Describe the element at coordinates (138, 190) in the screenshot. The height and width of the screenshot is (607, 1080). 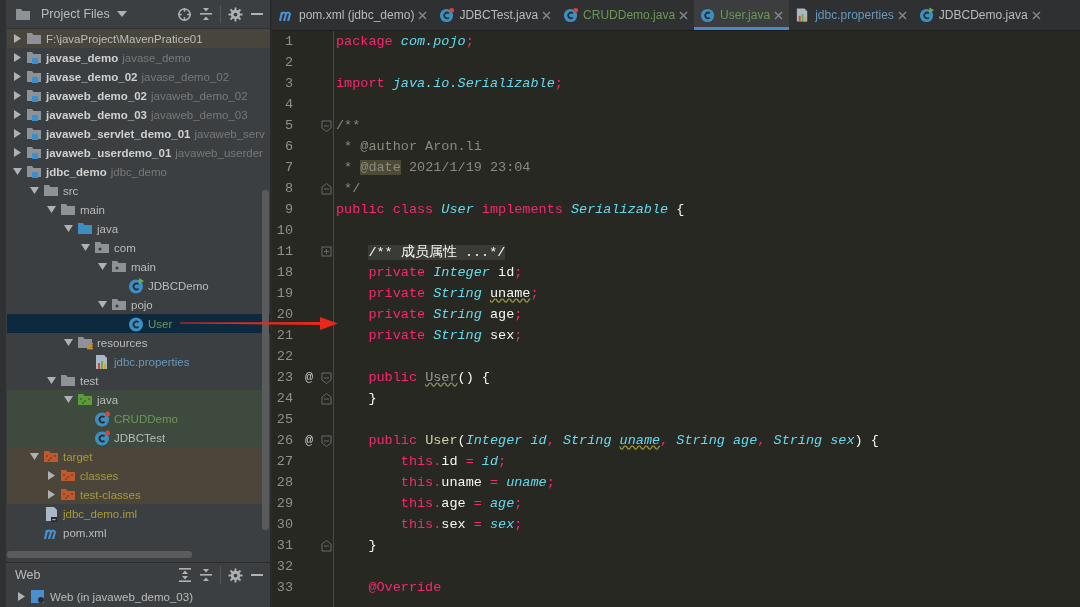
I see `tree-item: src` at that location.